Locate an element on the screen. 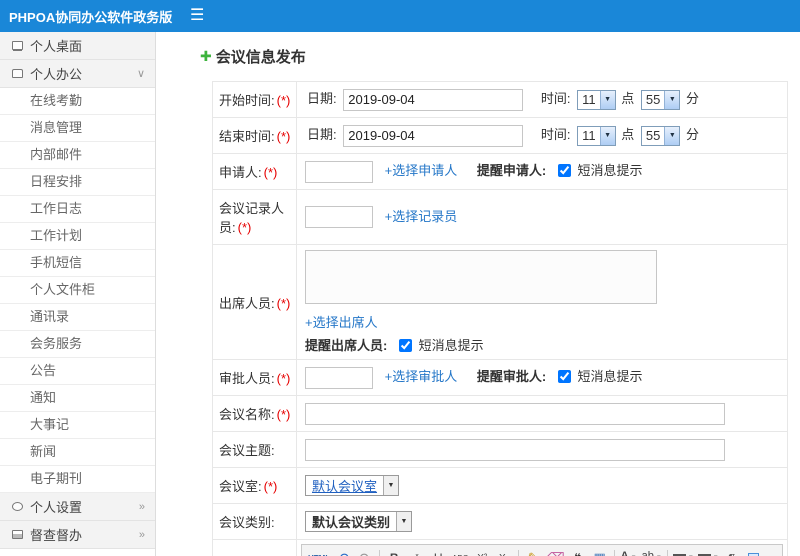 This screenshot has width=800, height=556. form-row-meeting-room: 会议室: (*) 默认会议室 ▼ is located at coordinates (500, 485).